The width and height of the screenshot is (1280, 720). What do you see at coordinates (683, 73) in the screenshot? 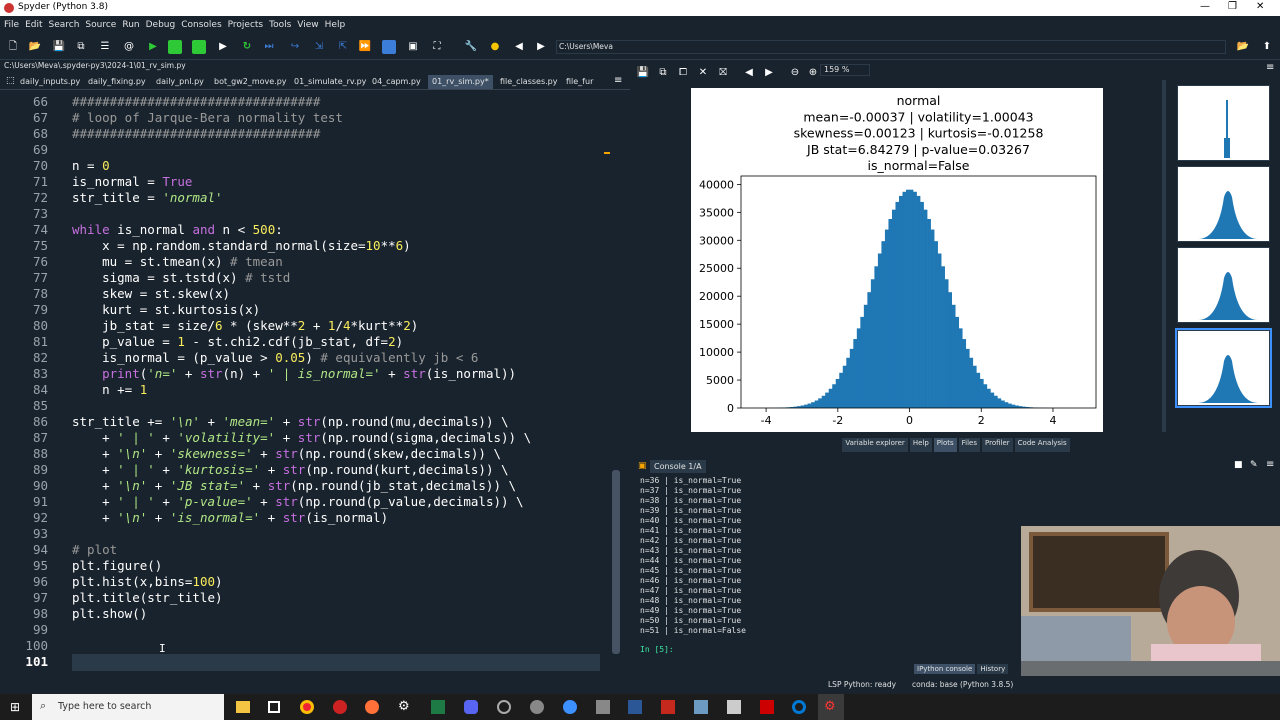
I see `copy-plot-icon: ⧠` at bounding box center [683, 73].